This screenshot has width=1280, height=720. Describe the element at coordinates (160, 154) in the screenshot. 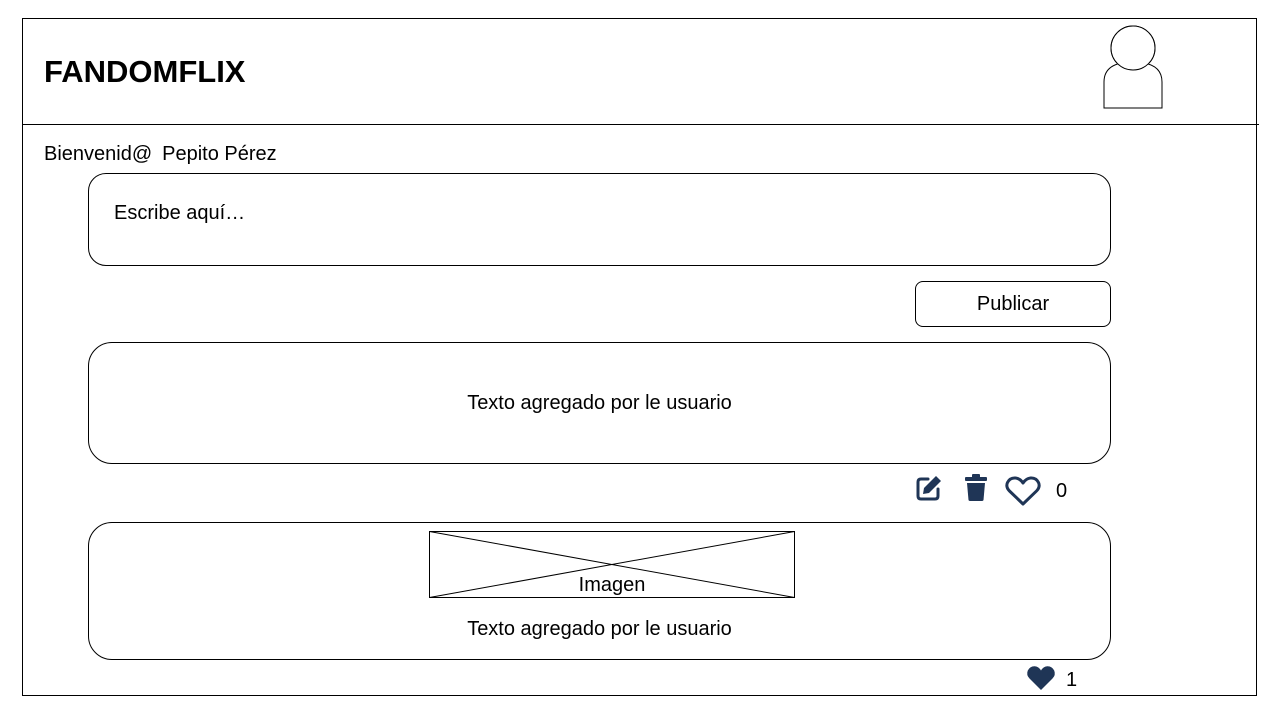

I see `welcome-message: Bienvenid@ Pepito Pérez` at that location.